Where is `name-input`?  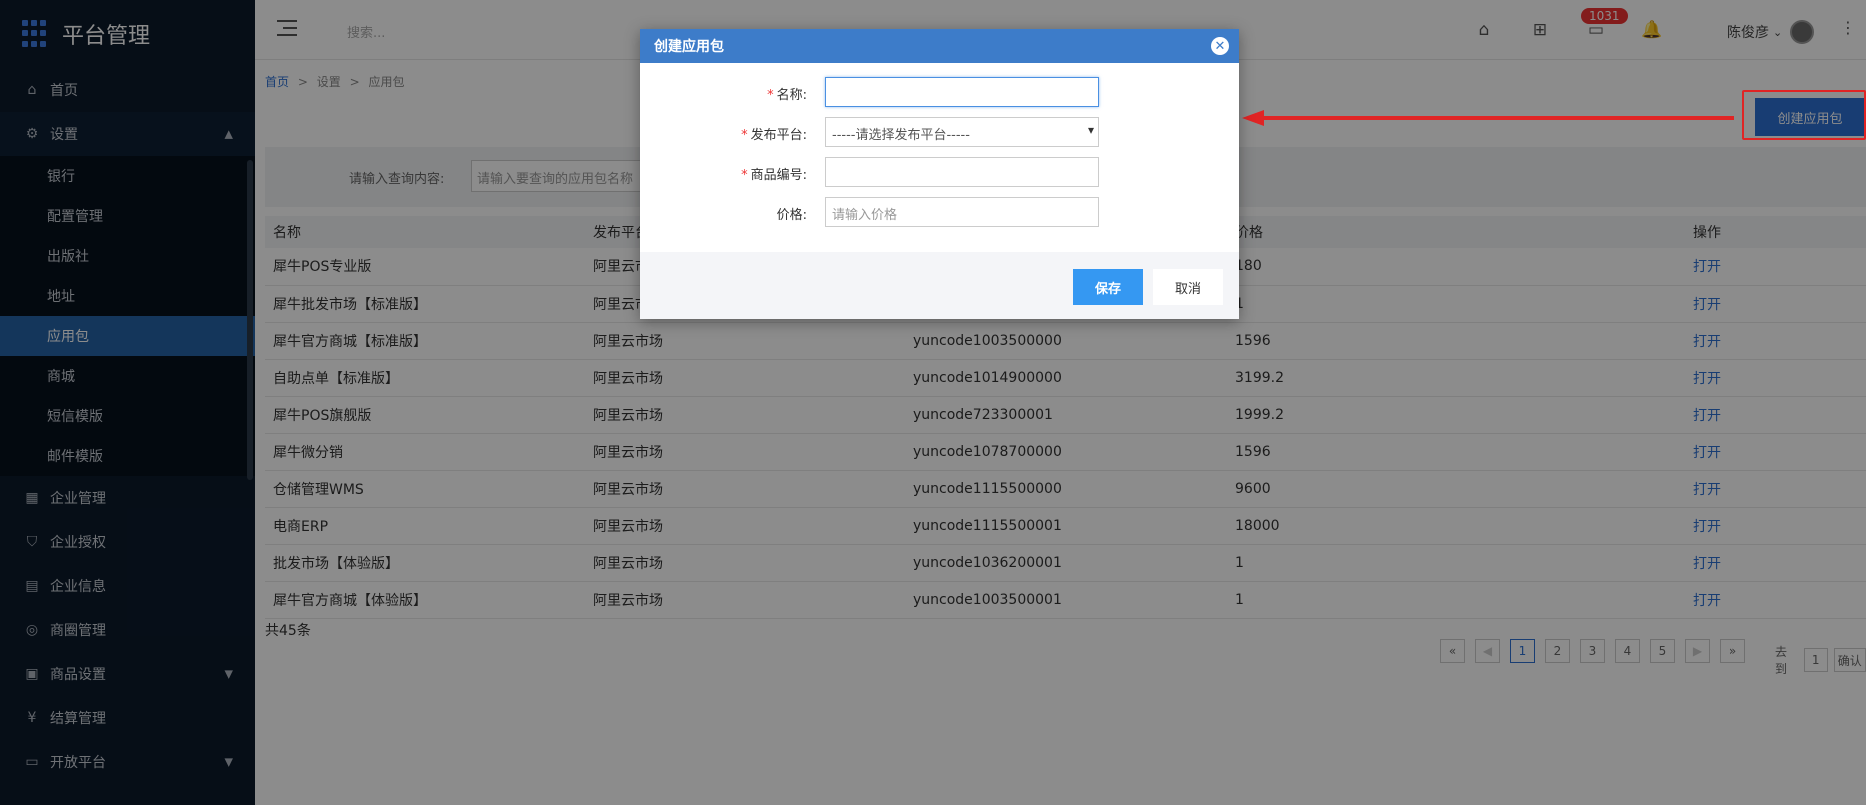
name-input is located at coordinates (962, 92).